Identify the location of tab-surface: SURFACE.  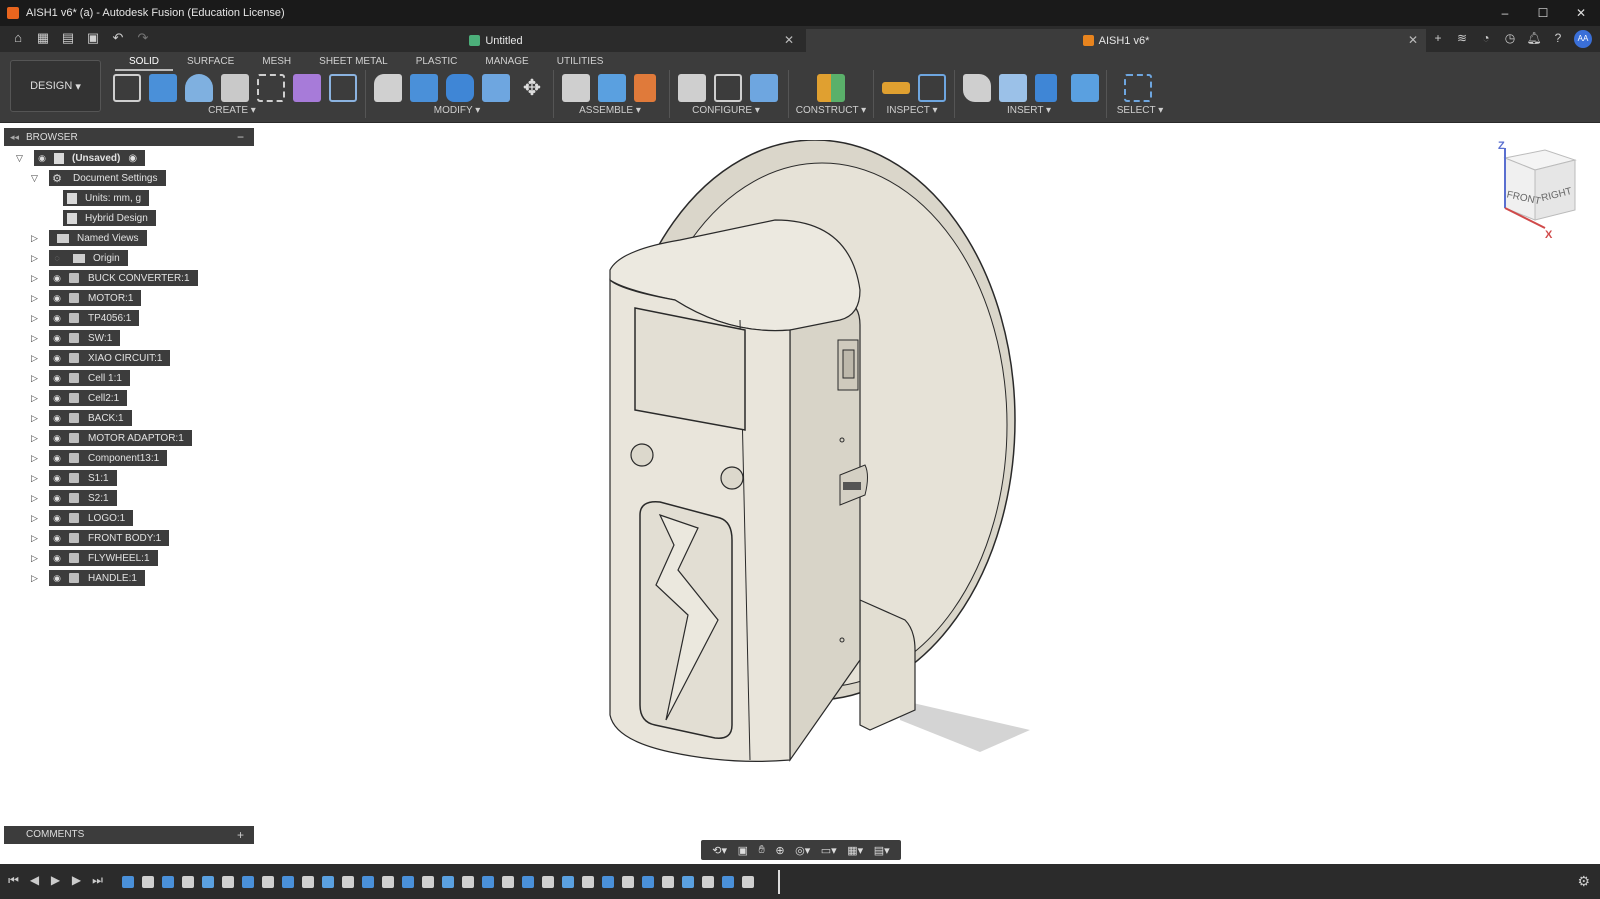
(210, 62).